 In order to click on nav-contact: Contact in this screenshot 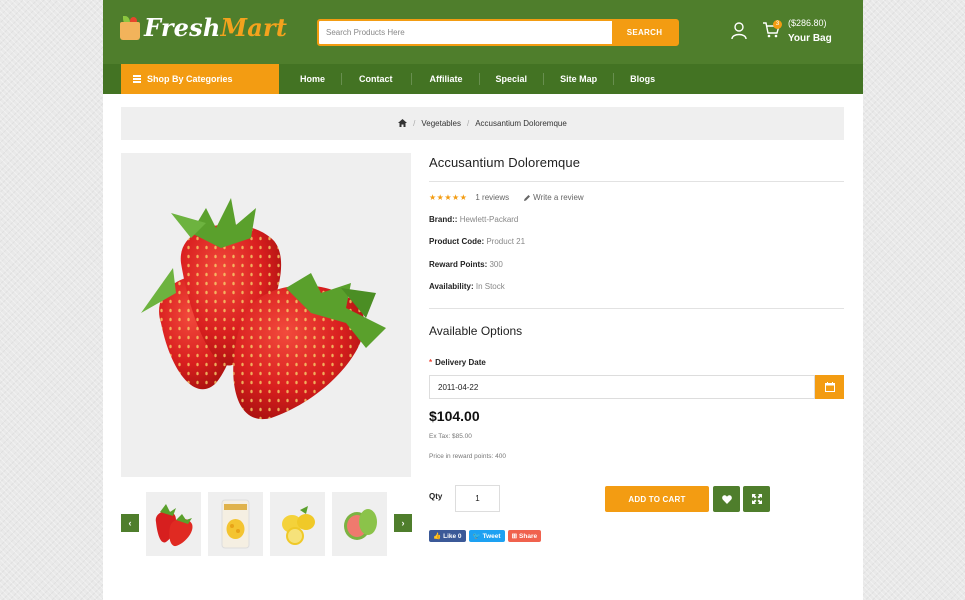, I will do `click(376, 79)`.